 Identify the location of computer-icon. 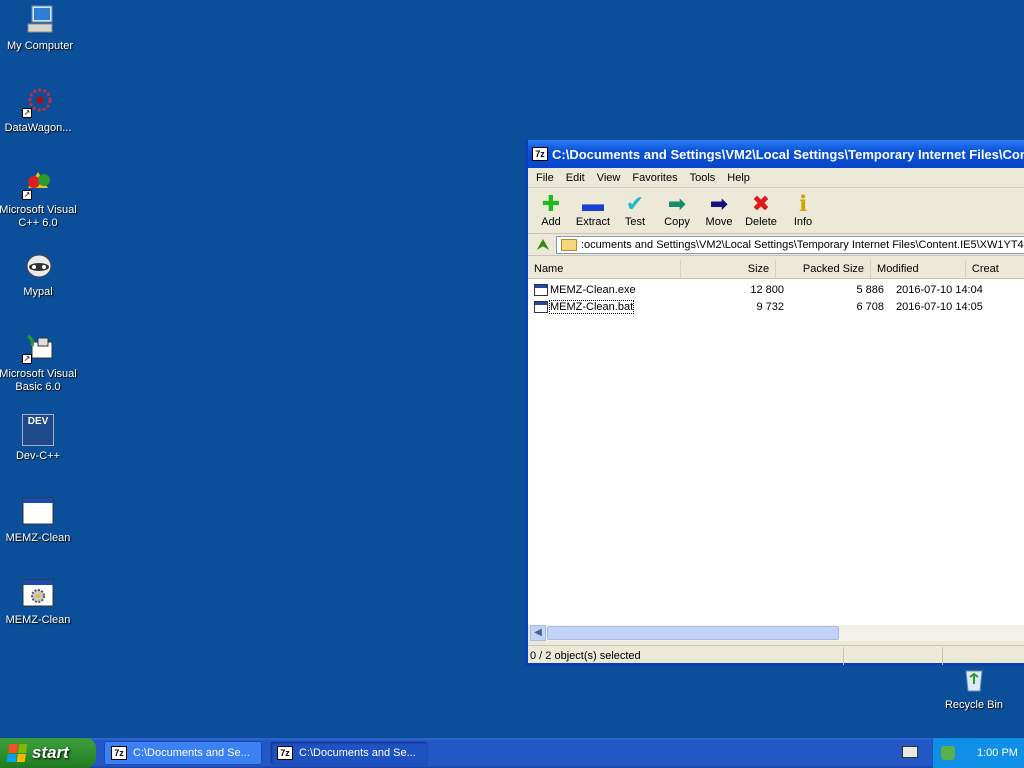
(40, 20).